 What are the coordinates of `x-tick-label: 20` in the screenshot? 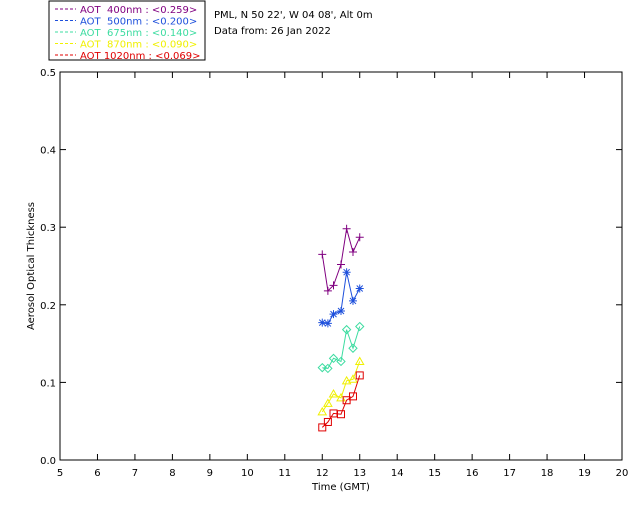 It's located at (622, 473).